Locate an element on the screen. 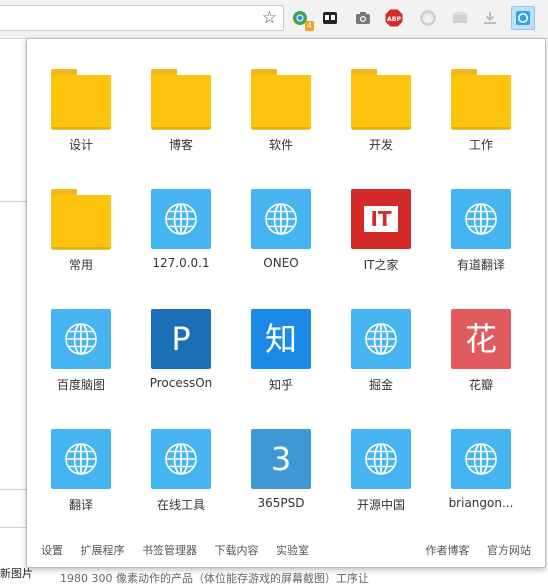 The height and width of the screenshot is (586, 548). launcher-item-label: IT之家 is located at coordinates (381, 265).